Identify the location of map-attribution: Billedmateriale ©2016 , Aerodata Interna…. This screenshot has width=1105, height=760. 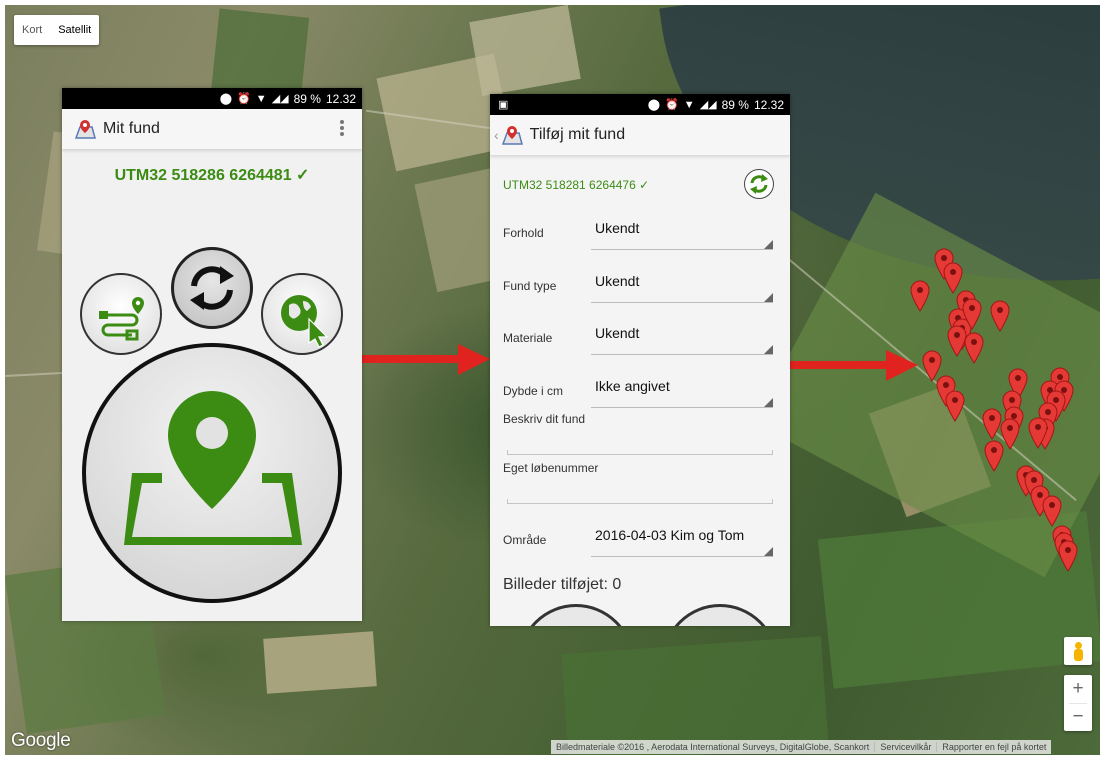
(801, 747).